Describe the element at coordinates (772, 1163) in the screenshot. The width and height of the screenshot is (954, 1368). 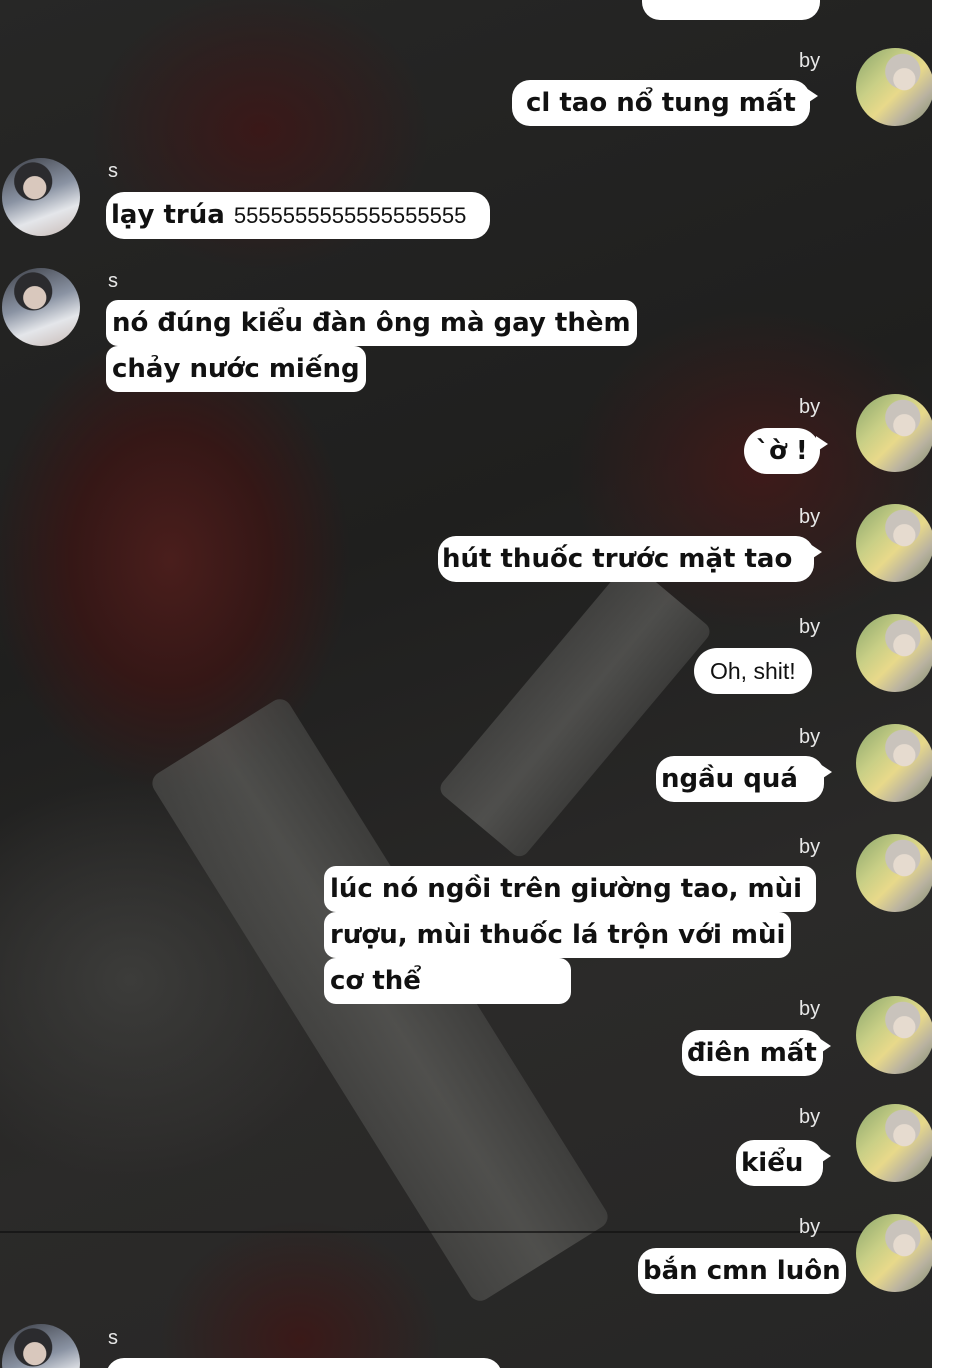
I see `message-text: kiểu` at that location.